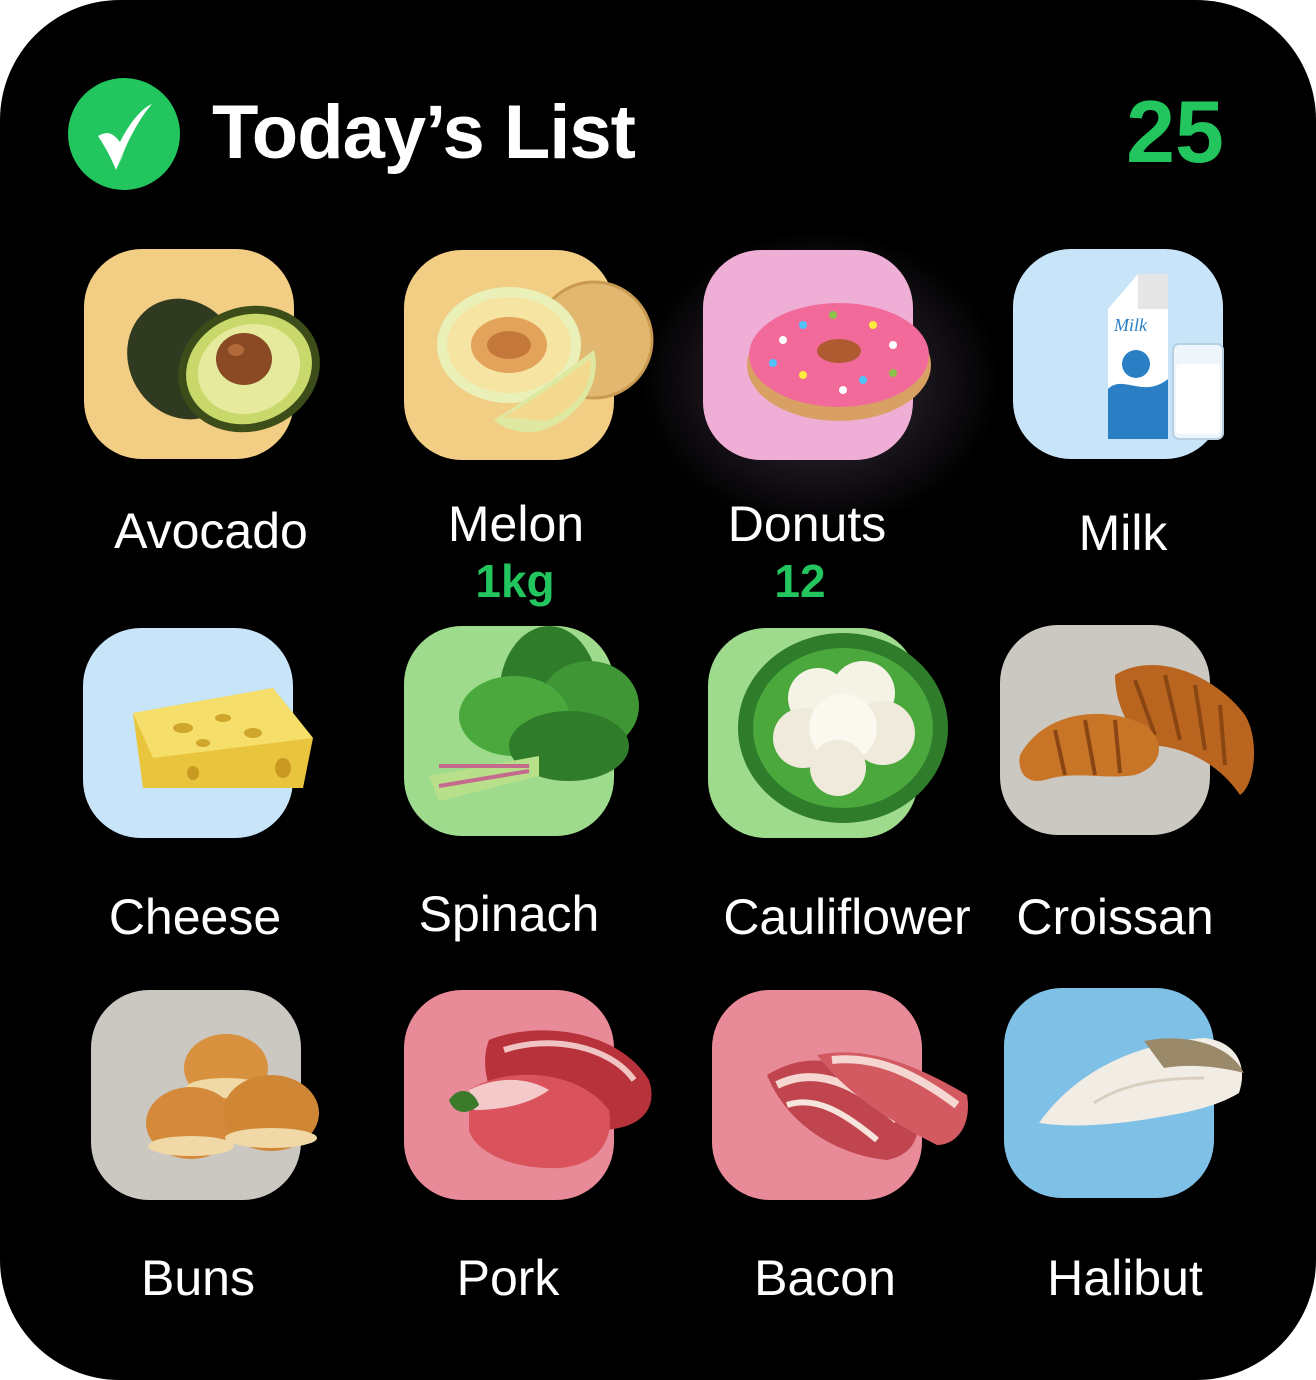 This screenshot has height=1380, width=1316. I want to click on item-label: Cheese, so click(195, 917).